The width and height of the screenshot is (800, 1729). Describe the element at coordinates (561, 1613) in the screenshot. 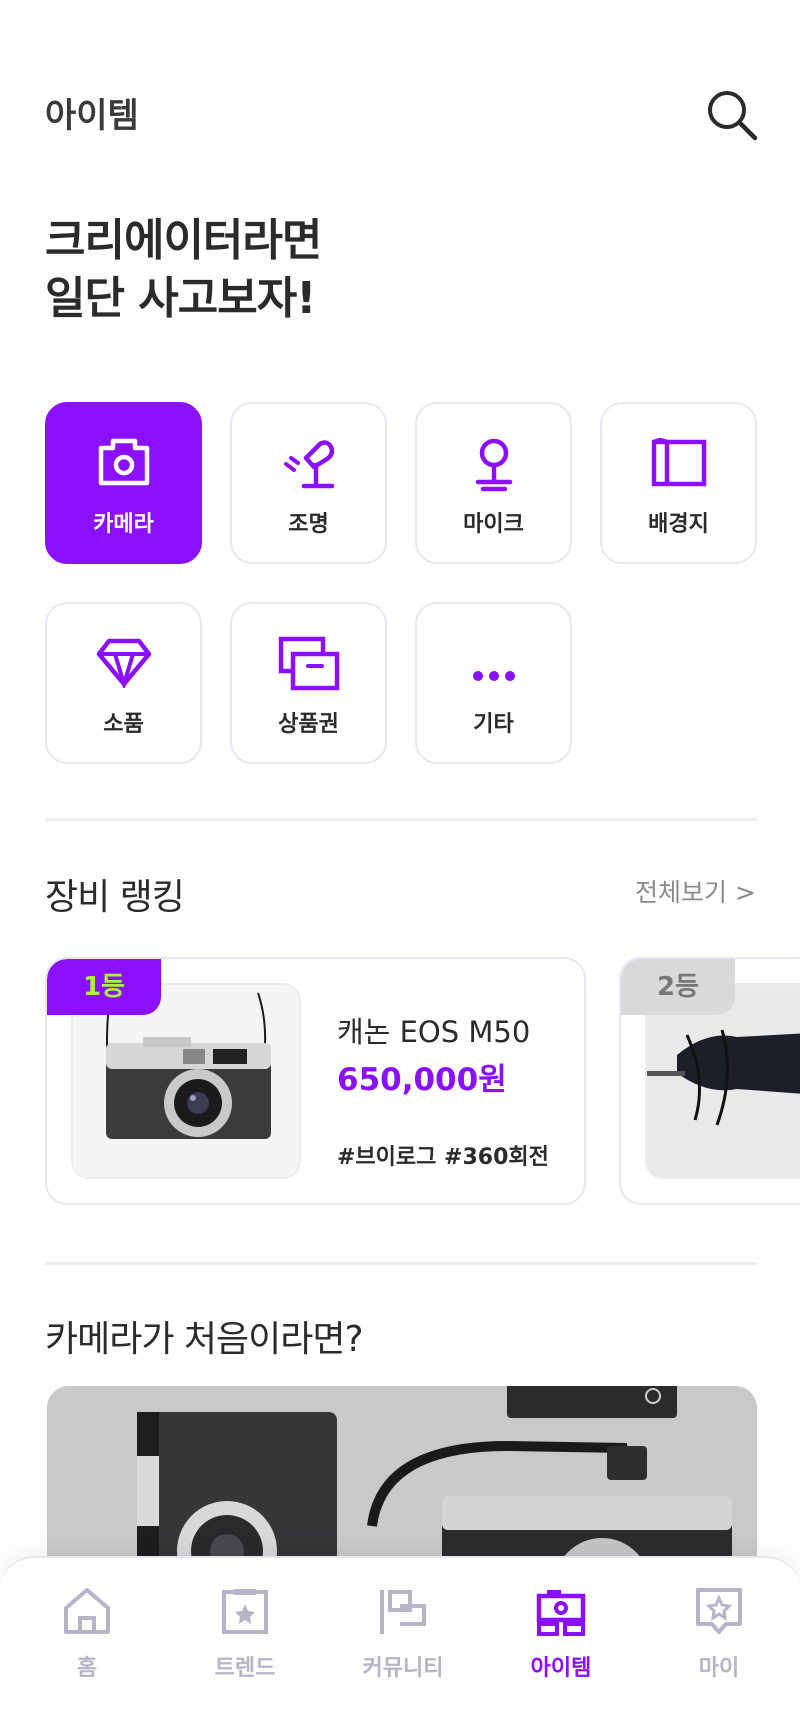

I see `item-icon` at that location.